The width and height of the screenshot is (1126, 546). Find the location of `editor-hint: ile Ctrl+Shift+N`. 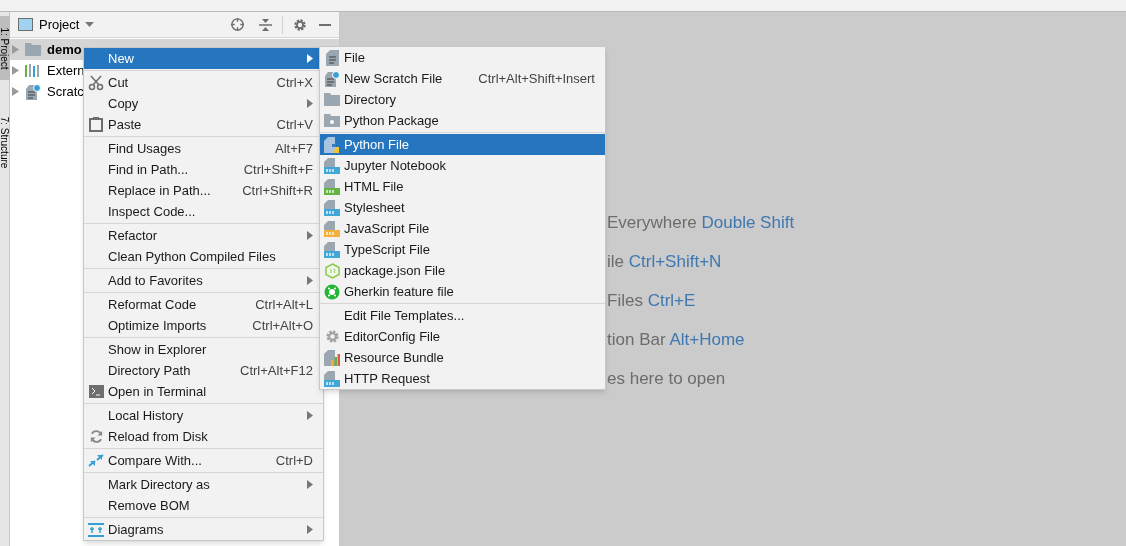

editor-hint: ile Ctrl+Shift+N is located at coordinates (665, 260).